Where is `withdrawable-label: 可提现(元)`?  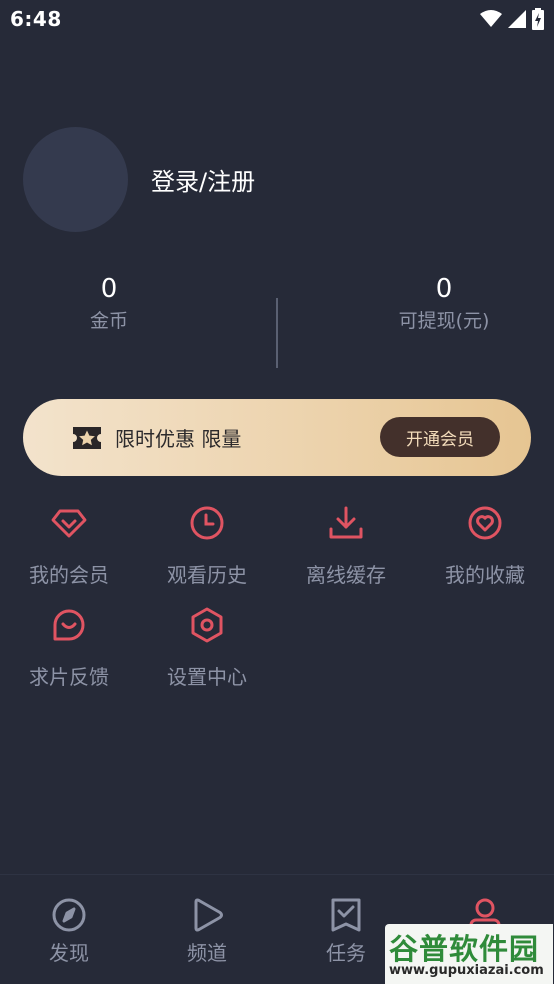
withdrawable-label: 可提现(元) is located at coordinates (444, 321).